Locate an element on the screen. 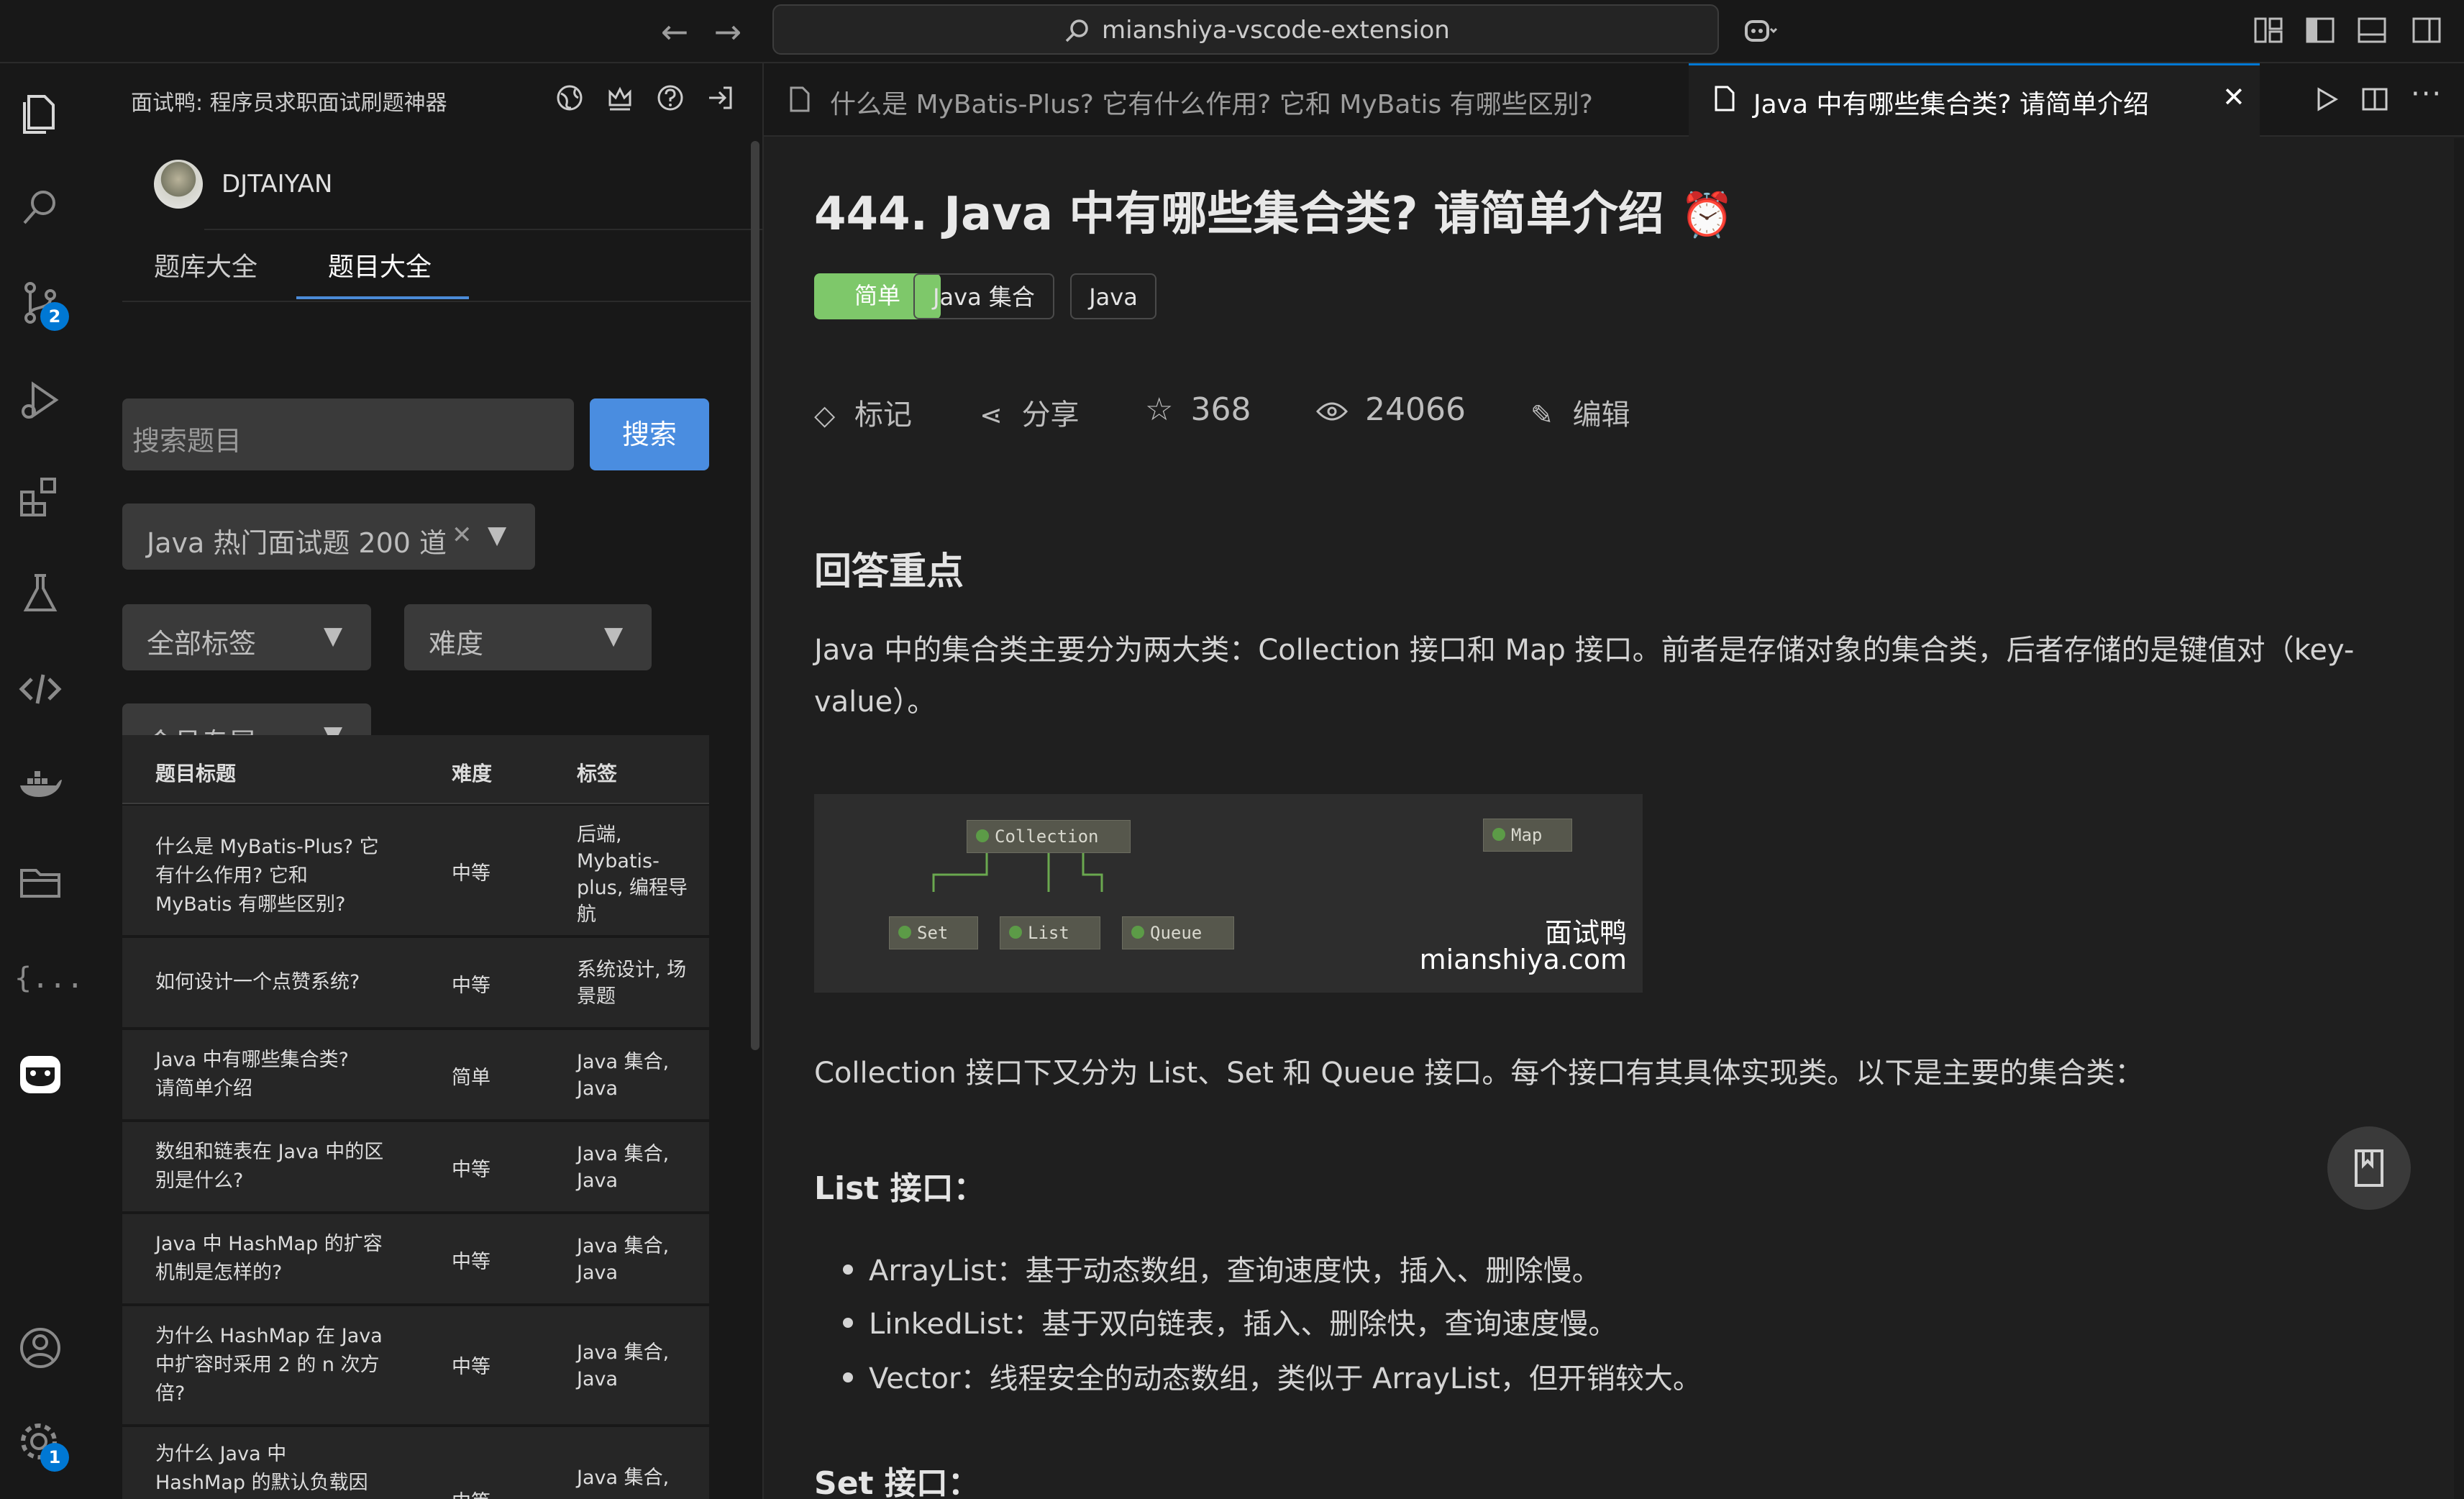 The height and width of the screenshot is (1499, 2464). table-row: 为什么 Java 中 HashMap 的默认负载因子 中等 Java 集合, is located at coordinates (415, 1463).